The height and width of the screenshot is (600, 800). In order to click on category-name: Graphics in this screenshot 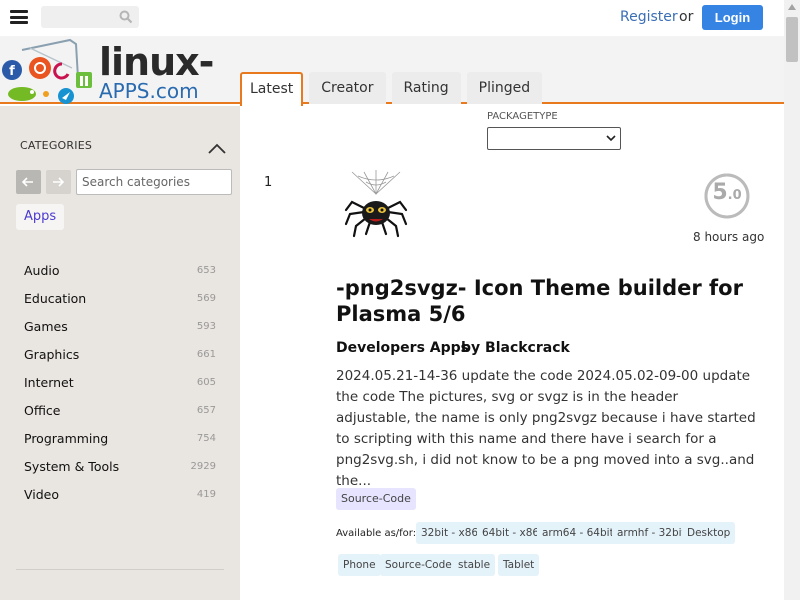, I will do `click(52, 354)`.